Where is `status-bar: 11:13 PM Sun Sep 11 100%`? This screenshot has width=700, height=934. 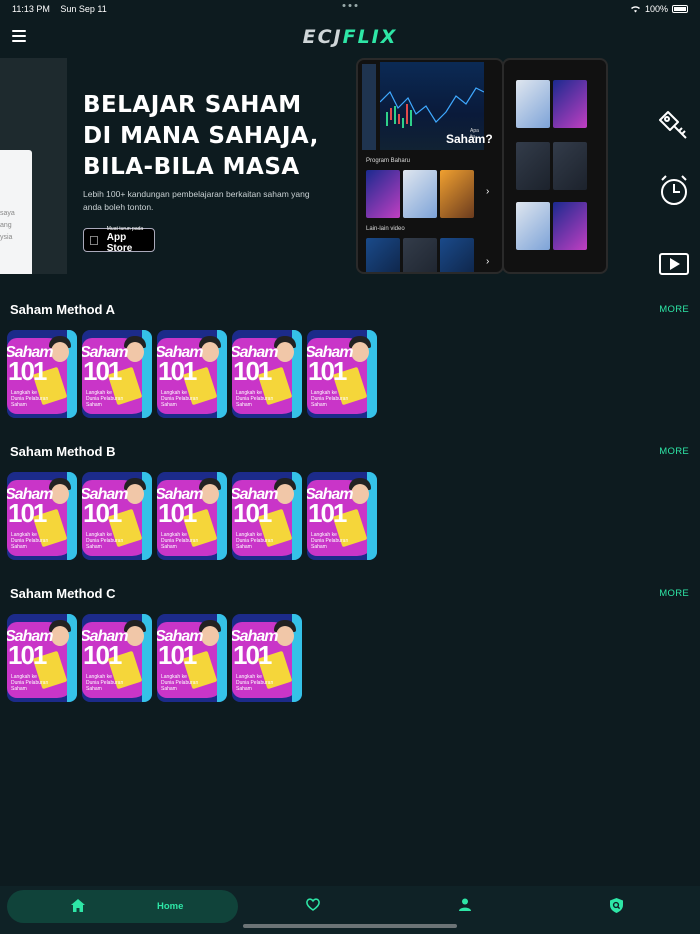
status-bar: 11:13 PM Sun Sep 11 100% is located at coordinates (350, 9).